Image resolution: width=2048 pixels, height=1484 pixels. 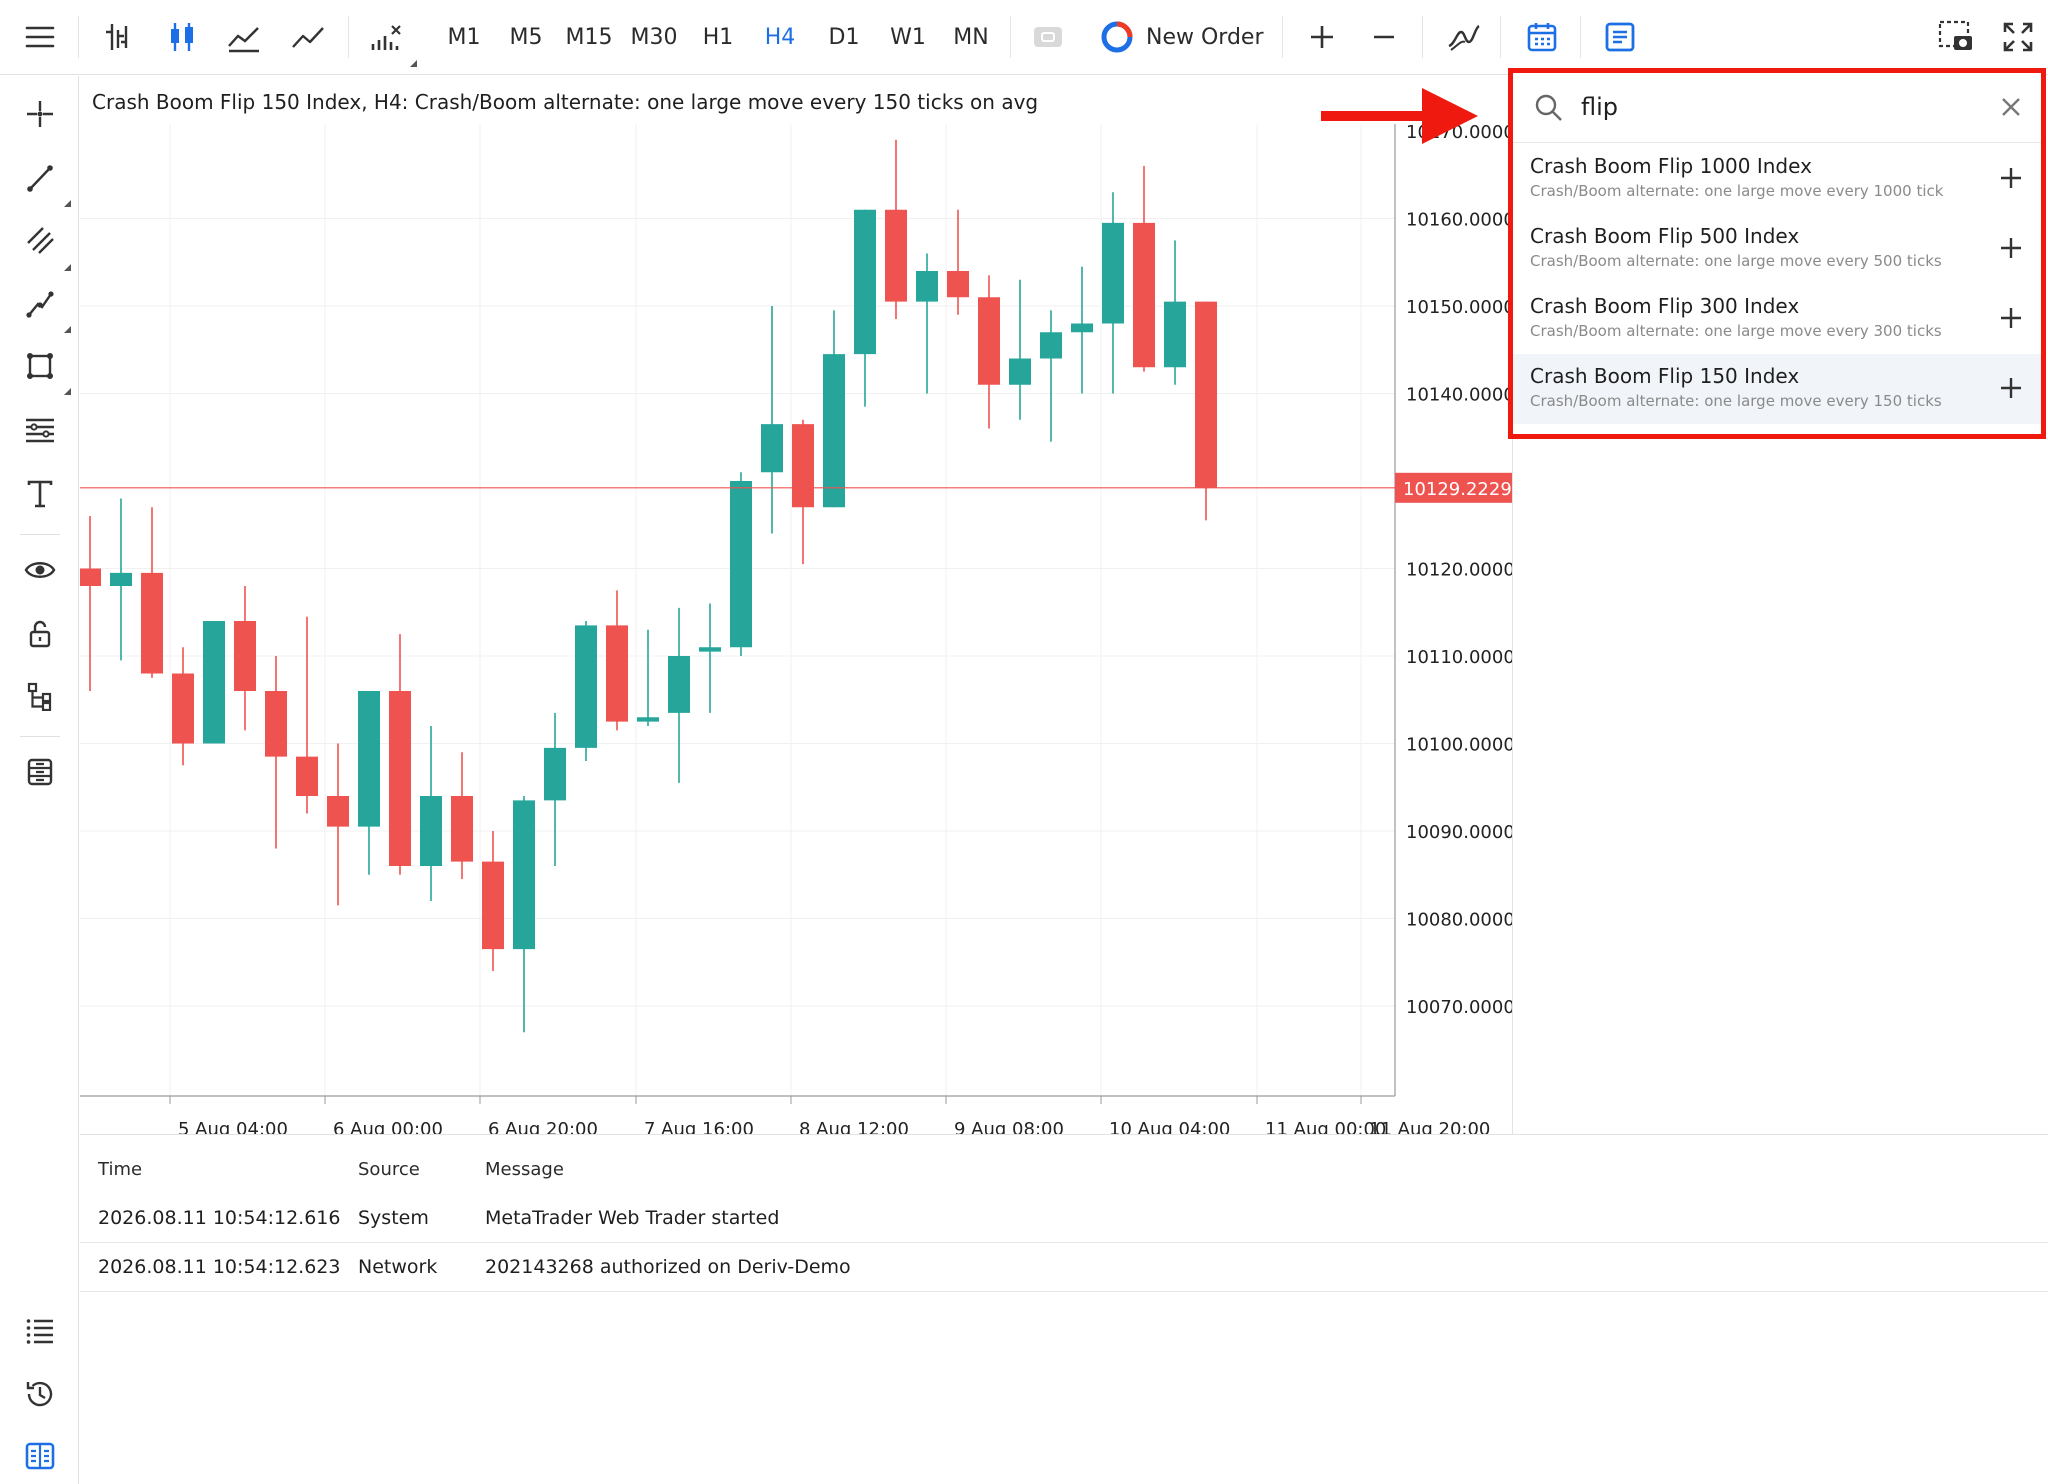 What do you see at coordinates (971, 38) in the screenshot?
I see `timeframe-mn: MN` at bounding box center [971, 38].